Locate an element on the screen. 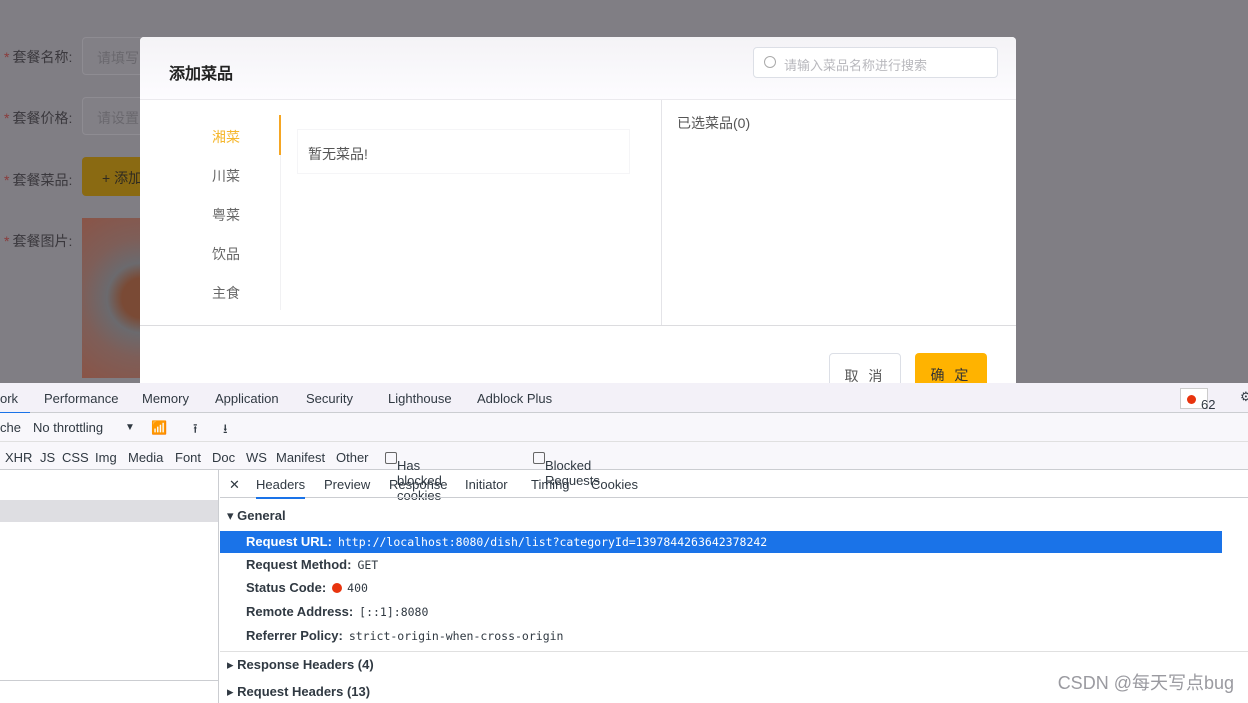 The image size is (1248, 703). name-label: * 套餐名称: is located at coordinates (38, 57).